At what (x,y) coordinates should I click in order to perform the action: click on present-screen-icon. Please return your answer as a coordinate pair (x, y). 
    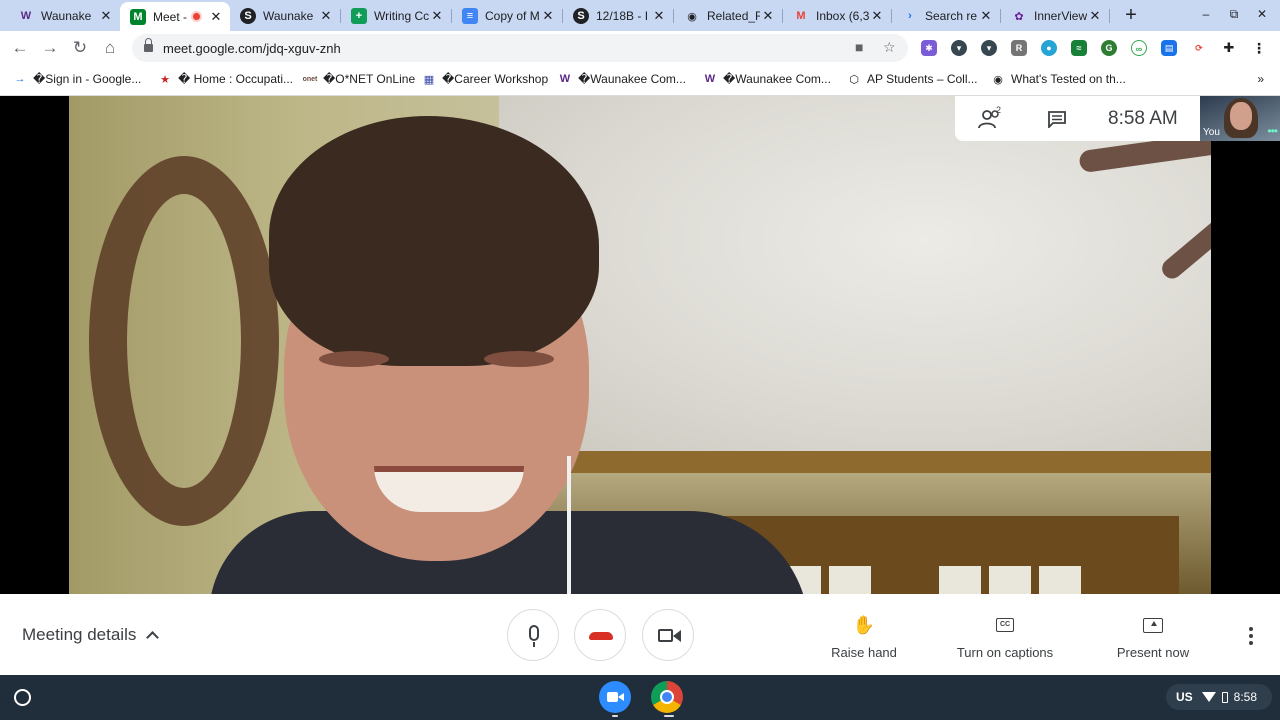
    Looking at the image, I should click on (1153, 625).